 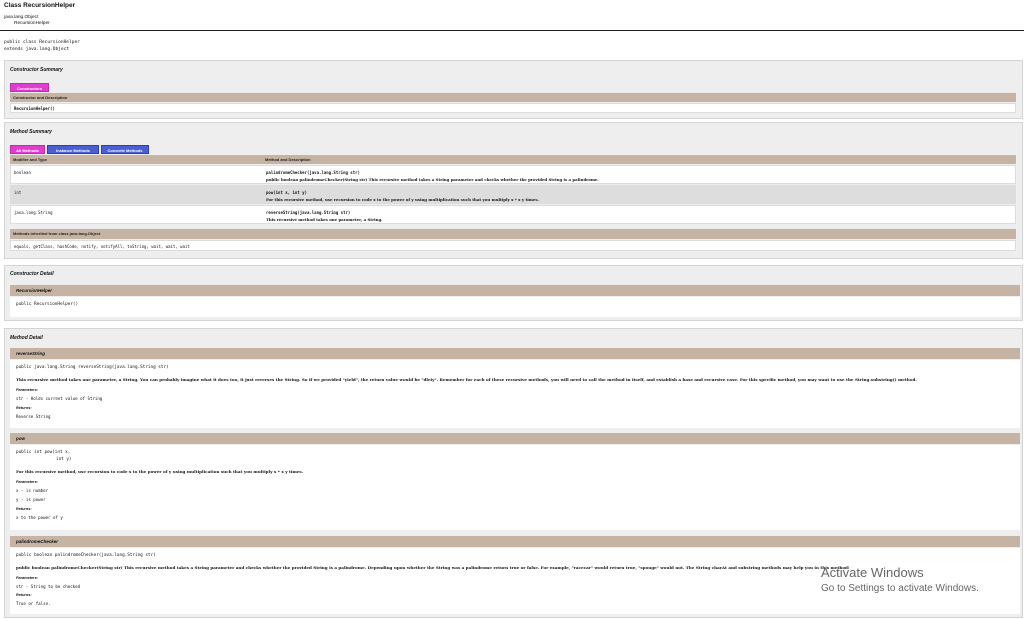 I want to click on returns-value: x to the power of y, so click(x=39, y=517).